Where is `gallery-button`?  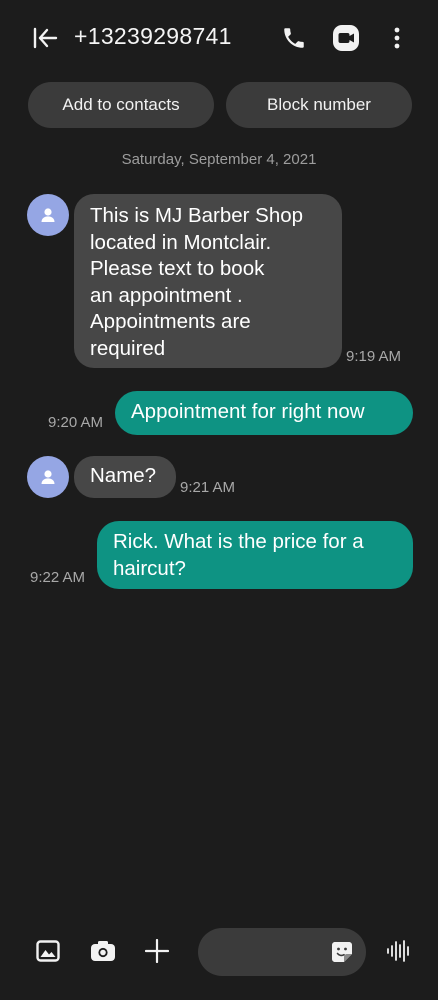 gallery-button is located at coordinates (48, 951).